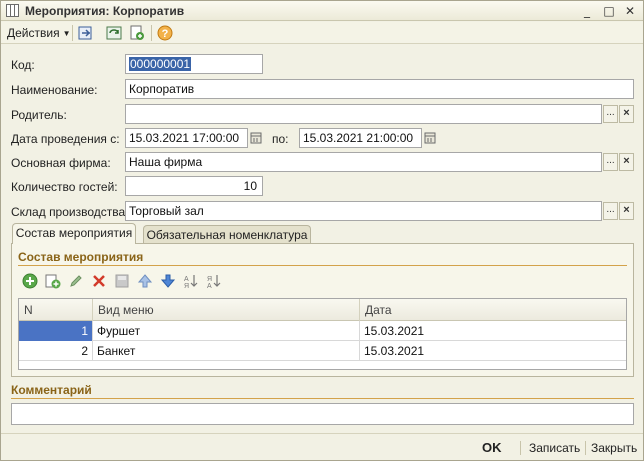 The width and height of the screenshot is (644, 461). What do you see at coordinates (626, 114) in the screenshot?
I see `parent-clear-button: ×` at bounding box center [626, 114].